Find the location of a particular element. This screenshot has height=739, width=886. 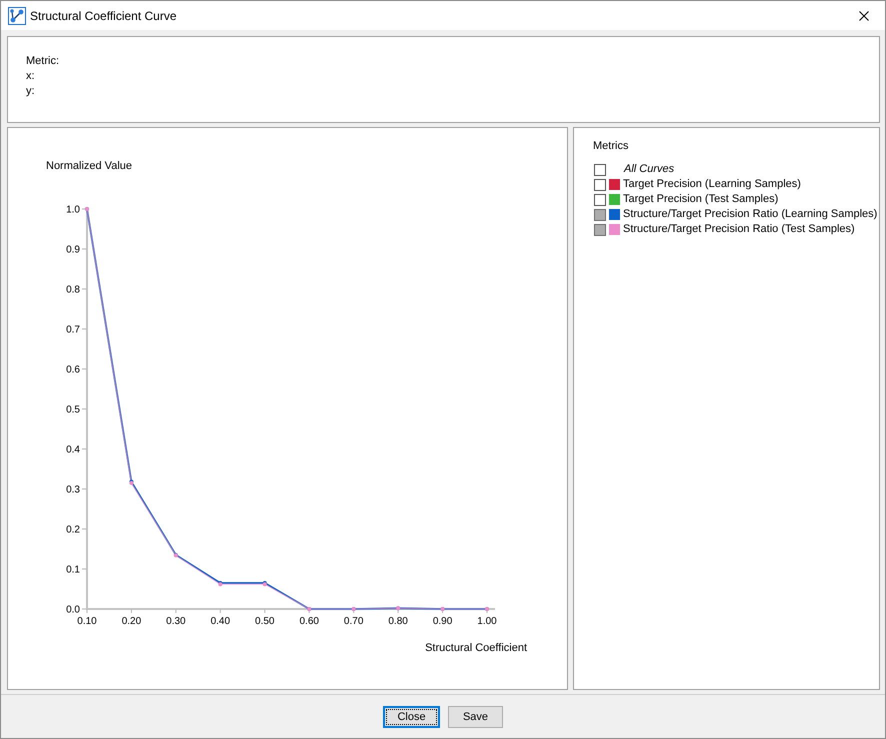

tick-label: 0.80 is located at coordinates (398, 621).